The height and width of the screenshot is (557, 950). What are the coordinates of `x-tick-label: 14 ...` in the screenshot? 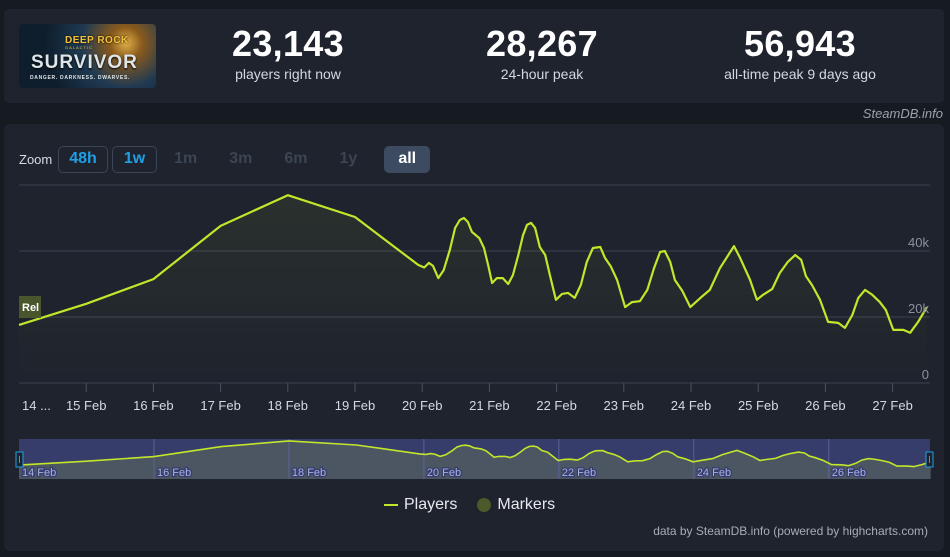 It's located at (36, 405).